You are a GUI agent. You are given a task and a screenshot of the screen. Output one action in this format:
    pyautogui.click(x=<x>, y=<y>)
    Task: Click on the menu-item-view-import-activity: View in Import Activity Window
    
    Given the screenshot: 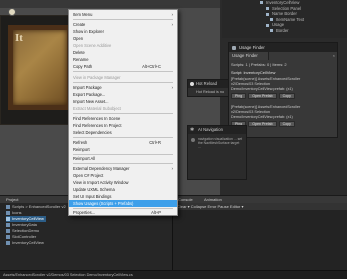 What is the action you would take?
    pyautogui.click(x=123, y=182)
    